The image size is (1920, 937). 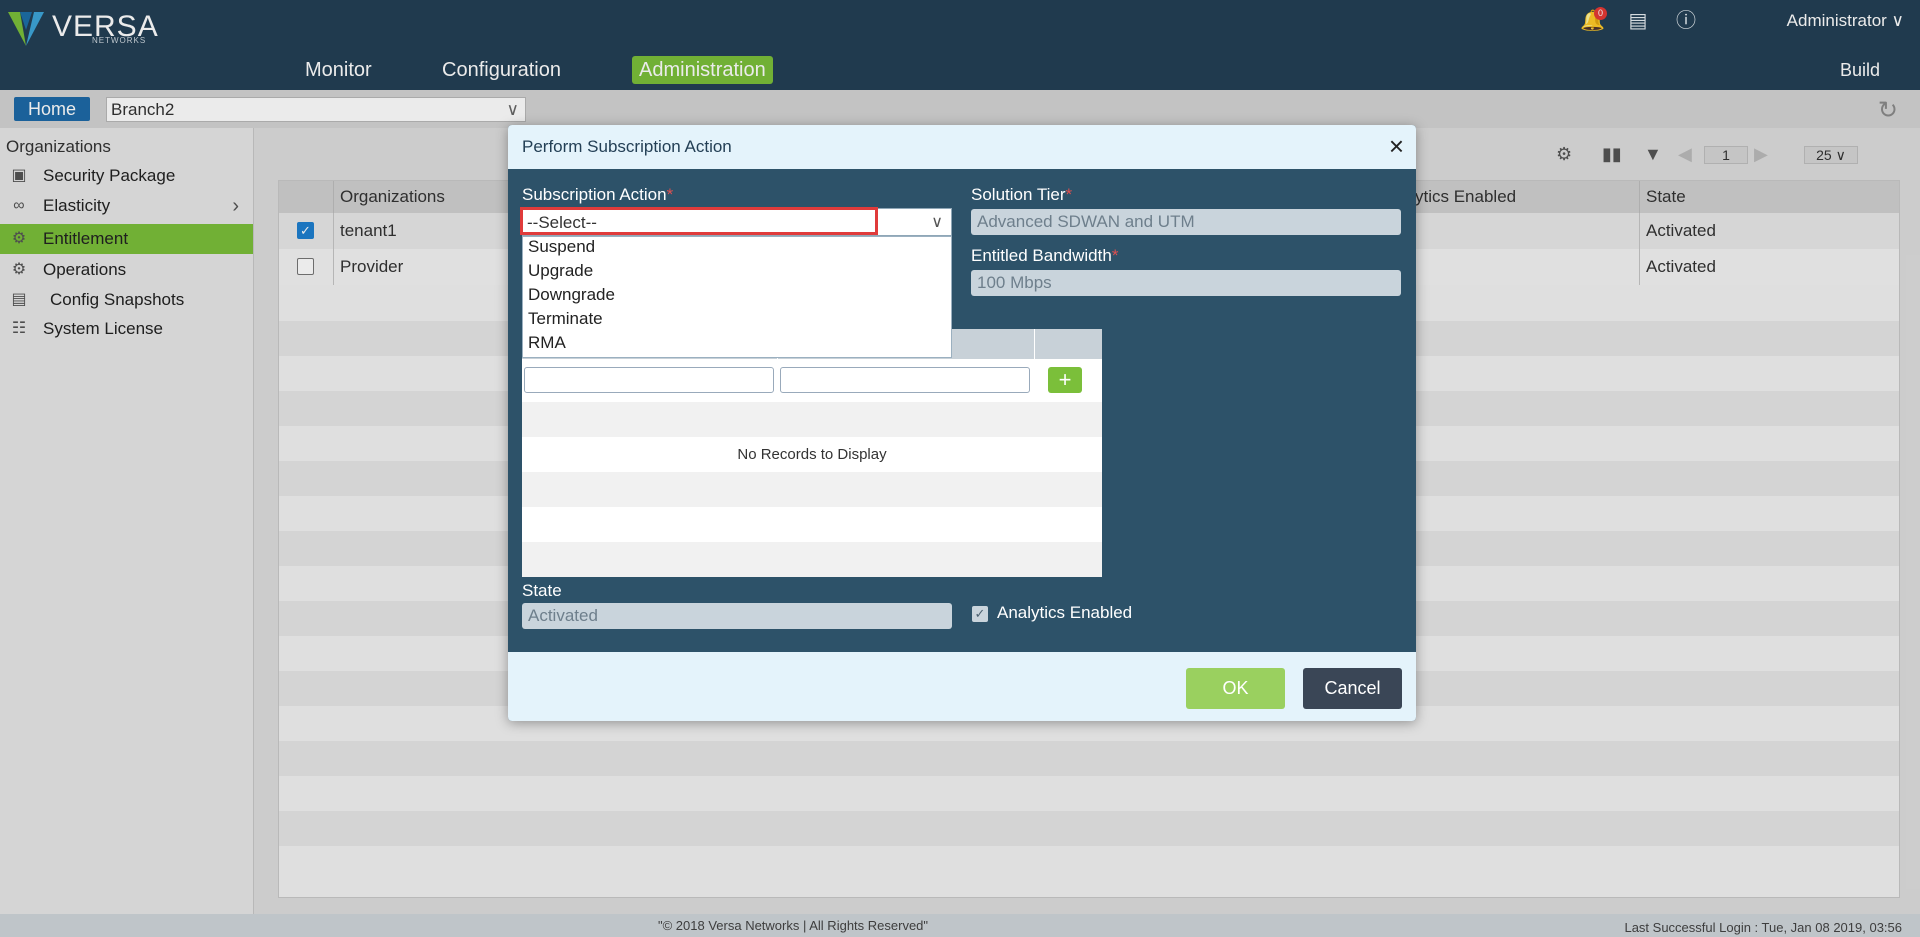 What do you see at coordinates (649, 380) in the screenshot?
I see `option-name-input` at bounding box center [649, 380].